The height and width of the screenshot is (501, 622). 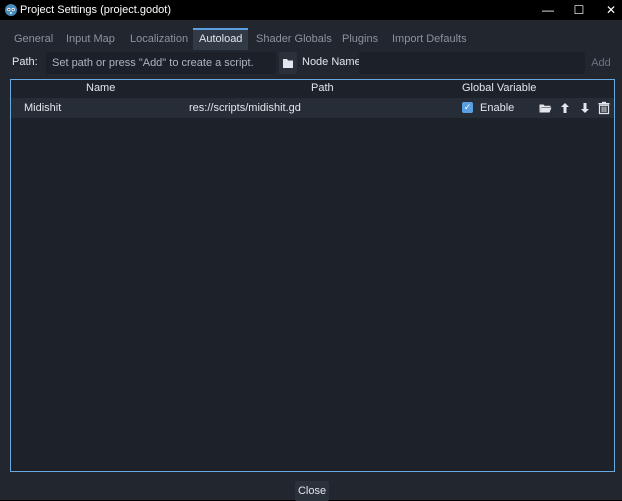 I want to click on node-name-input, so click(x=472, y=63).